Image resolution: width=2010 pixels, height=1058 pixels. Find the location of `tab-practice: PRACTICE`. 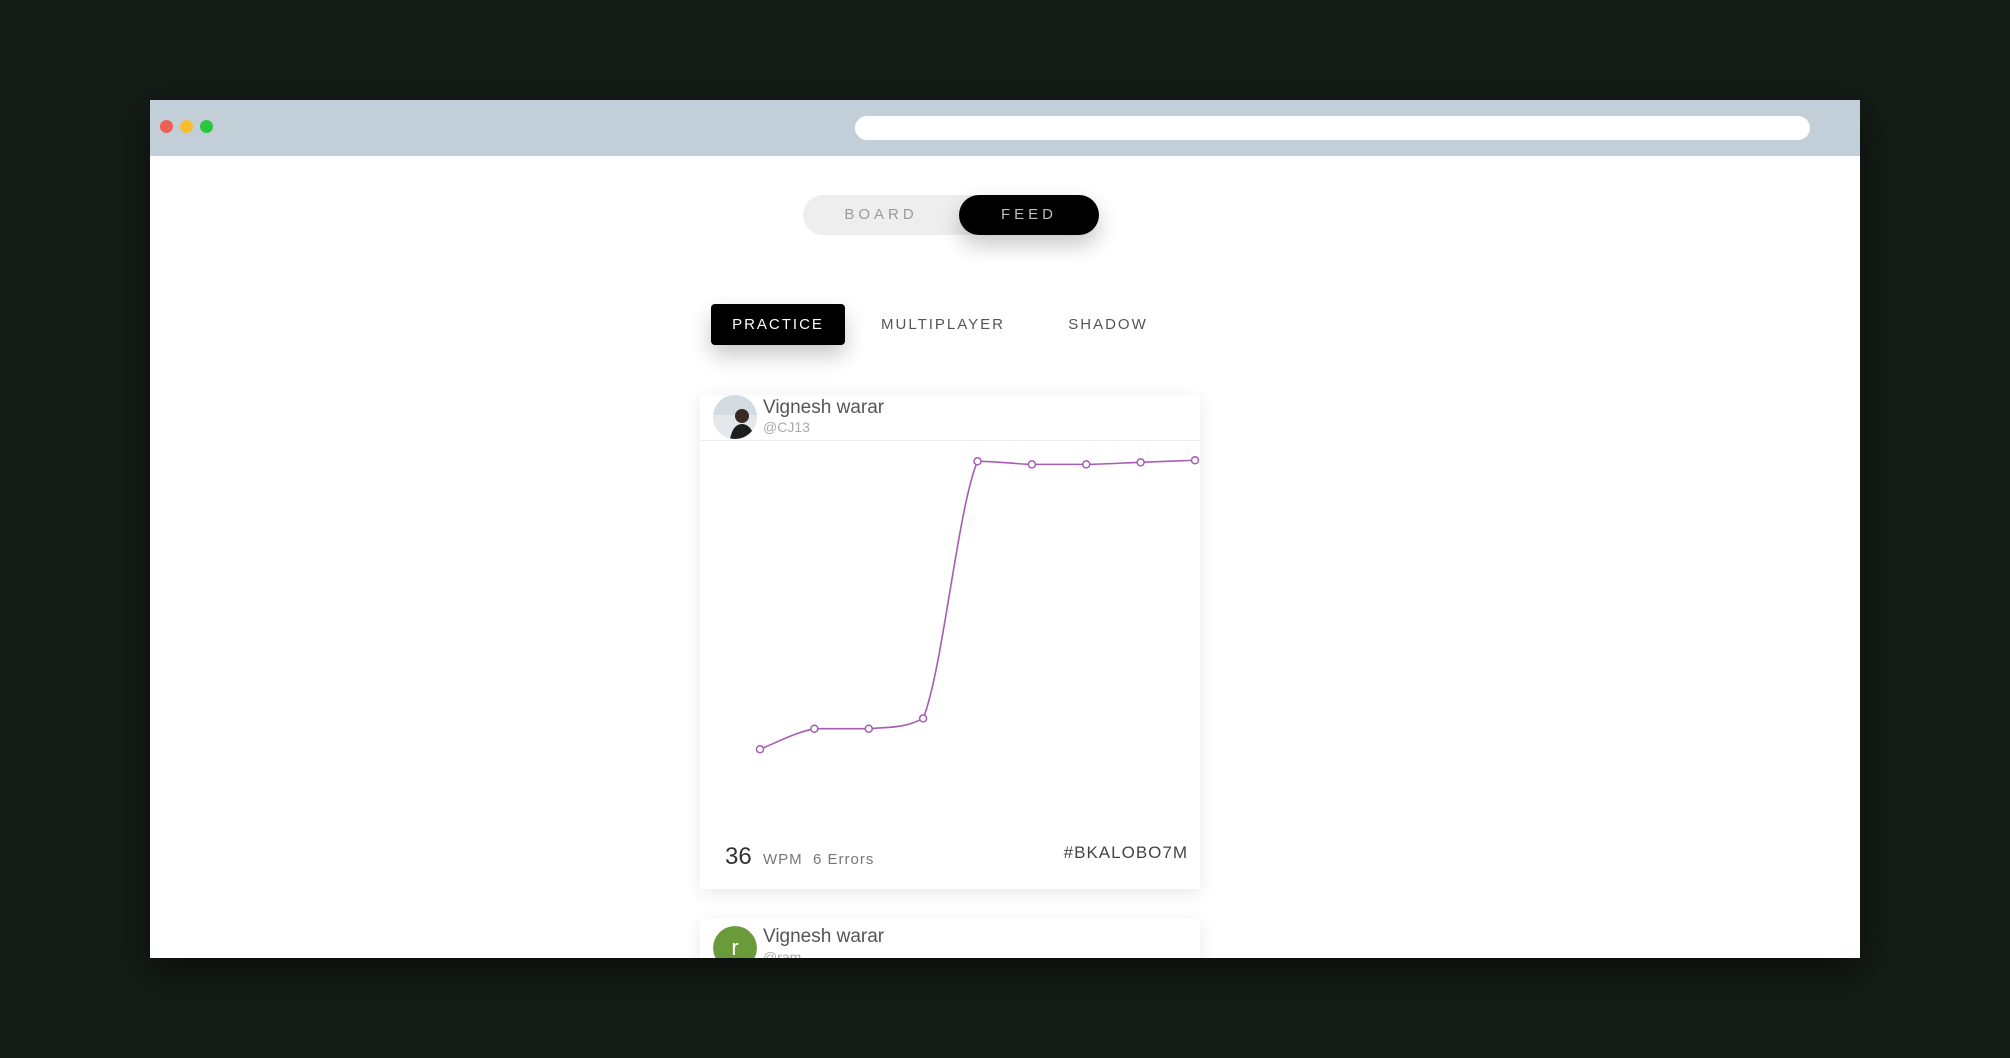

tab-practice: PRACTICE is located at coordinates (778, 324).